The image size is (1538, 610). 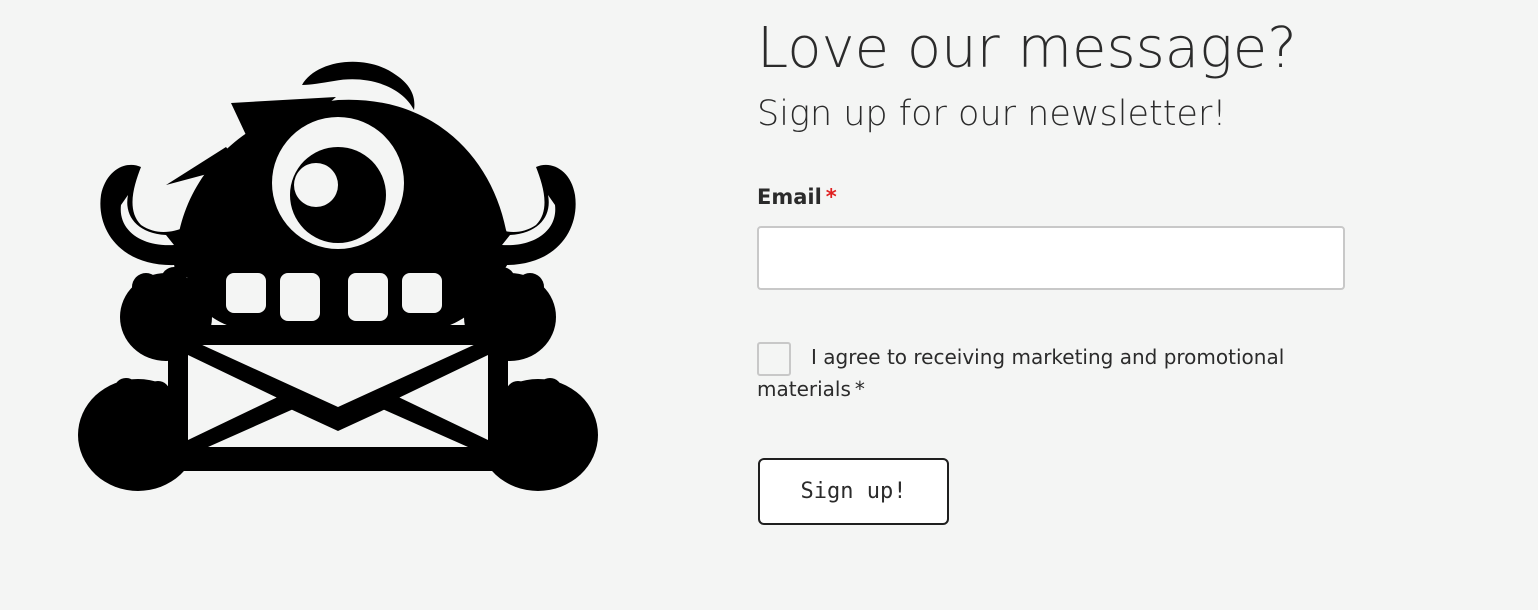 I want to click on email-input, so click(x=1051, y=258).